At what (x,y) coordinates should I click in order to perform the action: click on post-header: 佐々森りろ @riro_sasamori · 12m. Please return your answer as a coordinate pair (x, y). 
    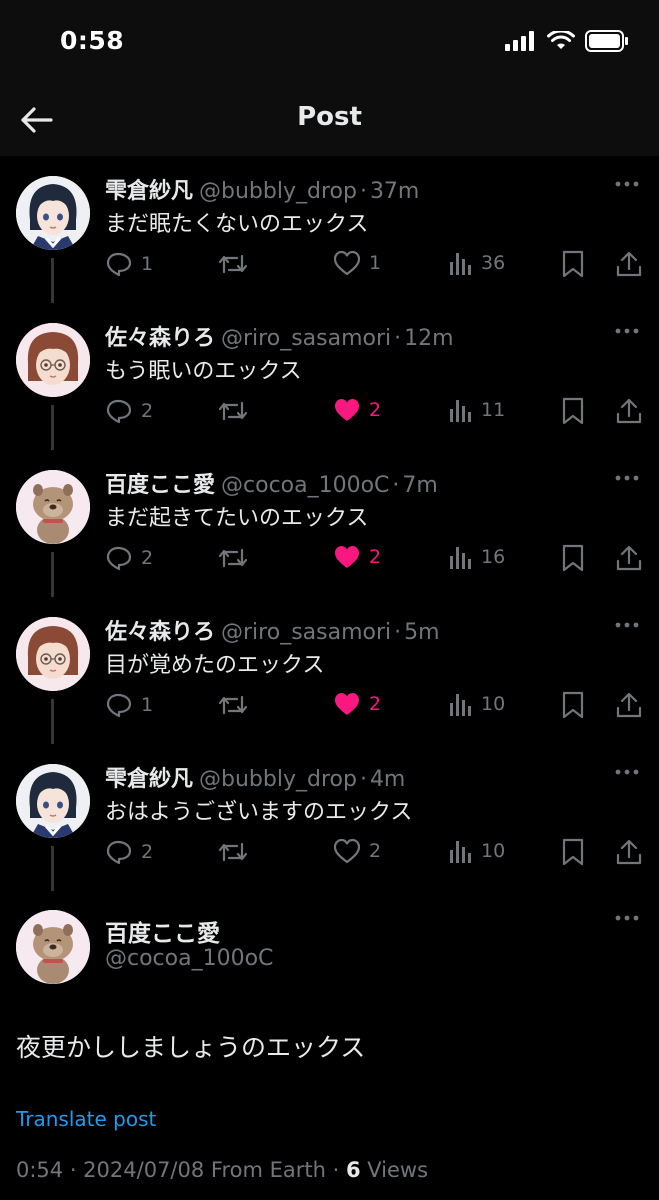
    Looking at the image, I should click on (352, 336).